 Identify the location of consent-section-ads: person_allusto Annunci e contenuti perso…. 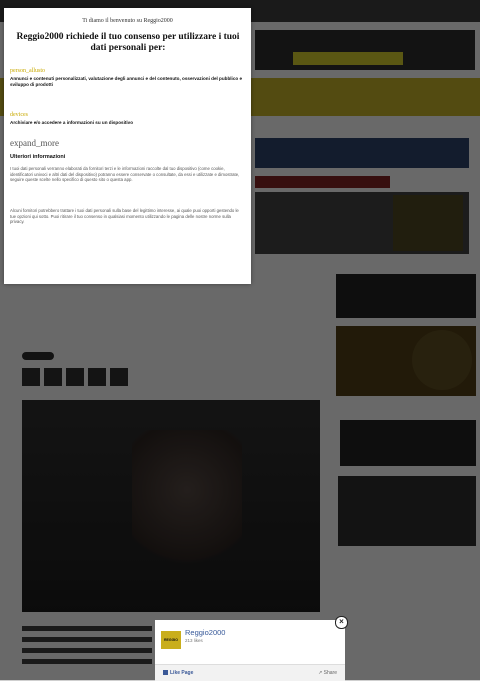
(128, 78).